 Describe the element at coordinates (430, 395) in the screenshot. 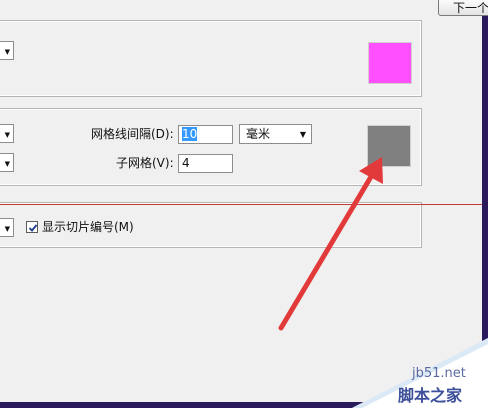

I see `watermark-name: 脚本之家` at that location.